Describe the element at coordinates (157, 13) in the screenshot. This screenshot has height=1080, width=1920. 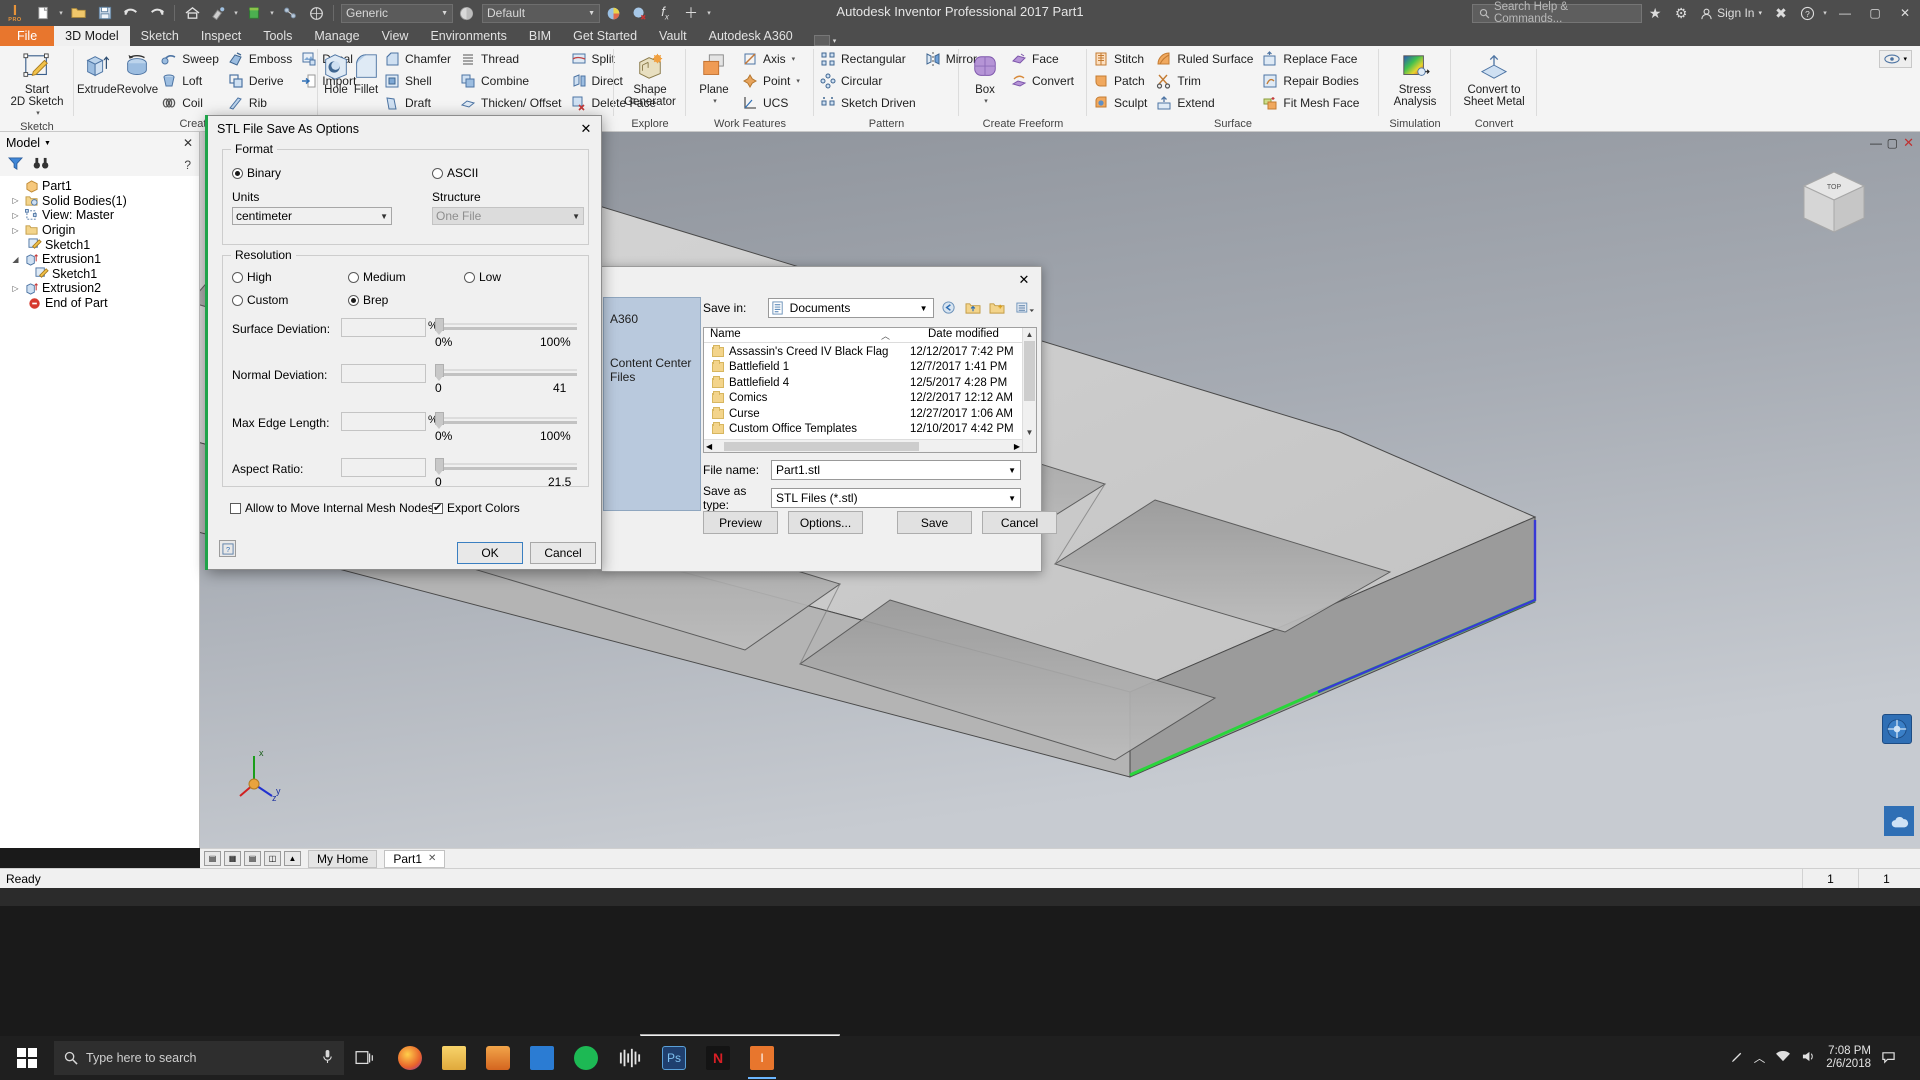
I see `redo-icon` at that location.